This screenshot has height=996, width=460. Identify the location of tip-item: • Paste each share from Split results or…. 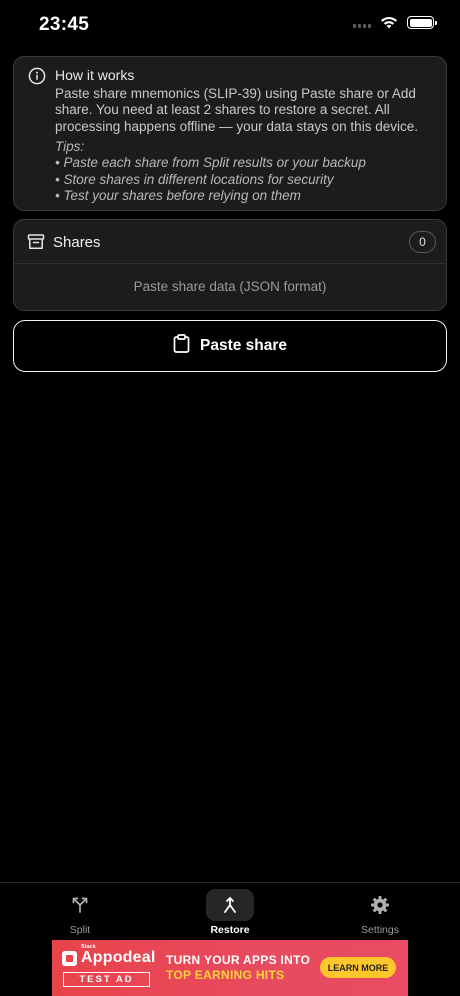
(210, 163).